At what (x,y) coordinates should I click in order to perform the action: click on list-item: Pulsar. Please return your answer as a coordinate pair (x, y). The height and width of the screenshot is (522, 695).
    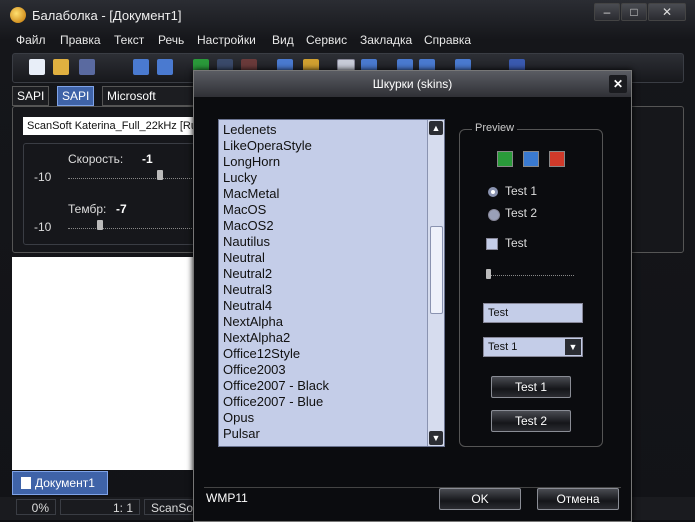
    Looking at the image, I should click on (323, 434).